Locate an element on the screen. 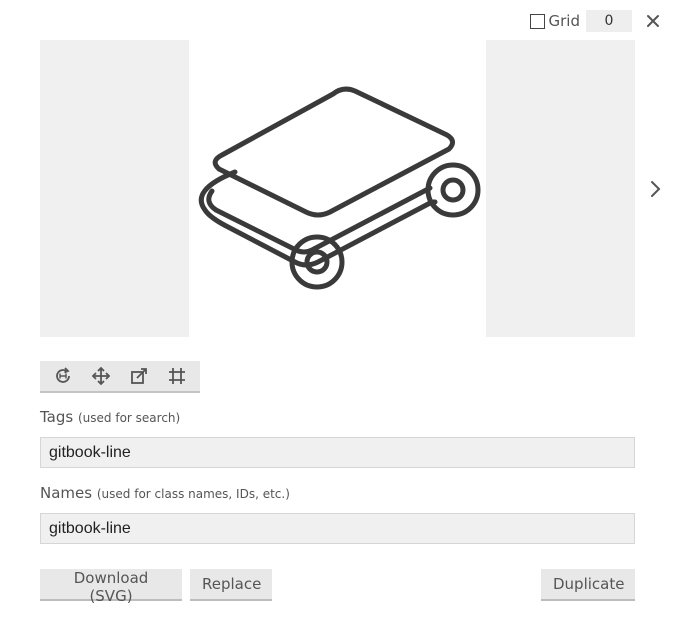 The width and height of the screenshot is (674, 641). close-icon is located at coordinates (653, 21).